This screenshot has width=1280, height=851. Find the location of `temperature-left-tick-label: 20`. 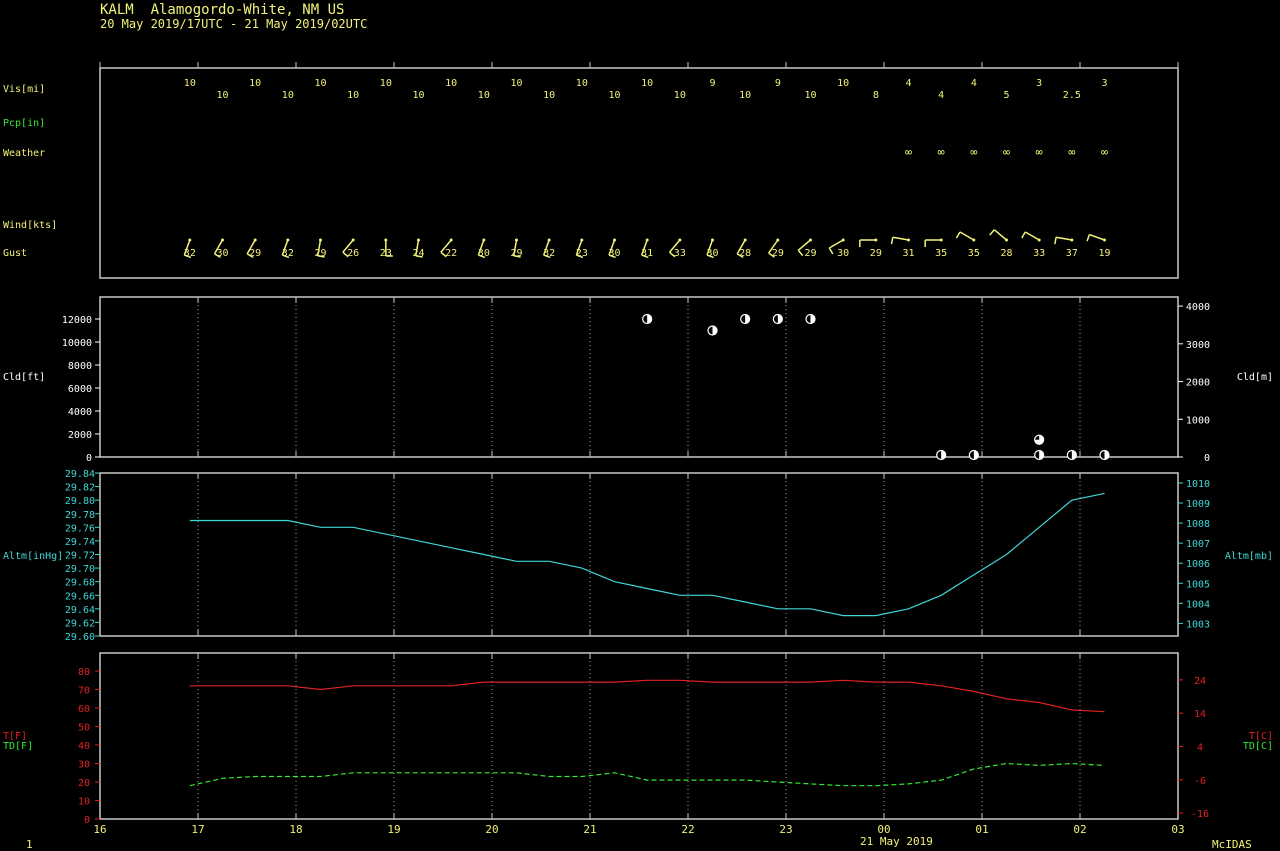

temperature-left-tick-label: 20 is located at coordinates (84, 783).